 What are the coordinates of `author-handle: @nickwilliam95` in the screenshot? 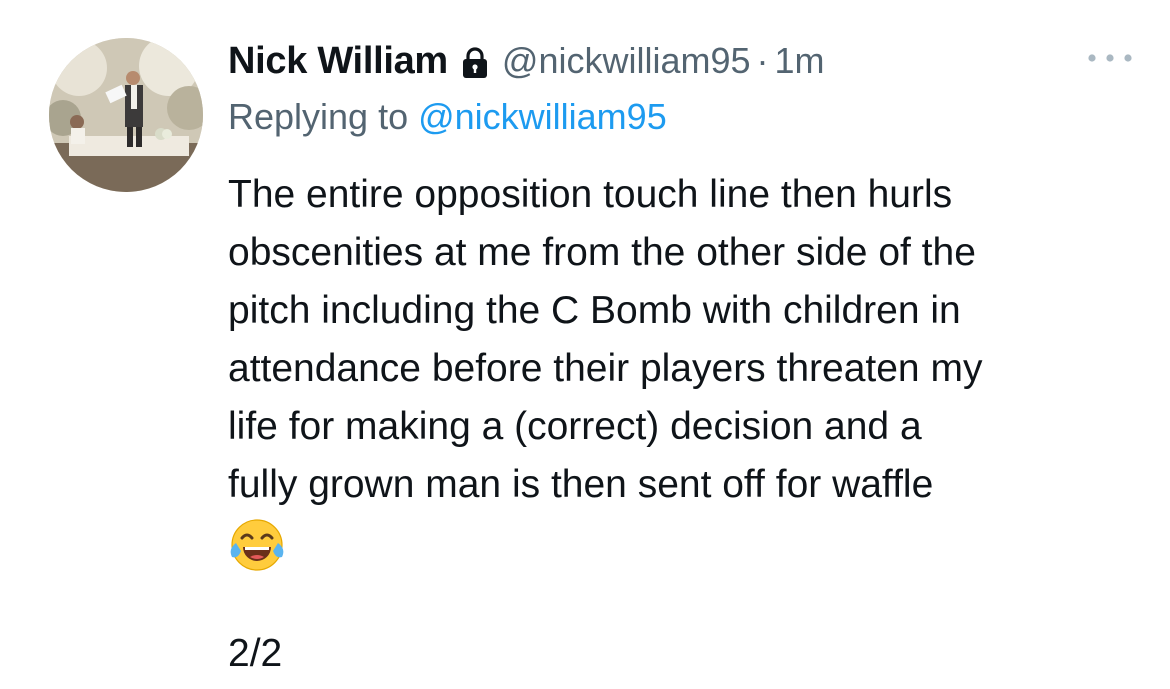 It's located at (626, 61).